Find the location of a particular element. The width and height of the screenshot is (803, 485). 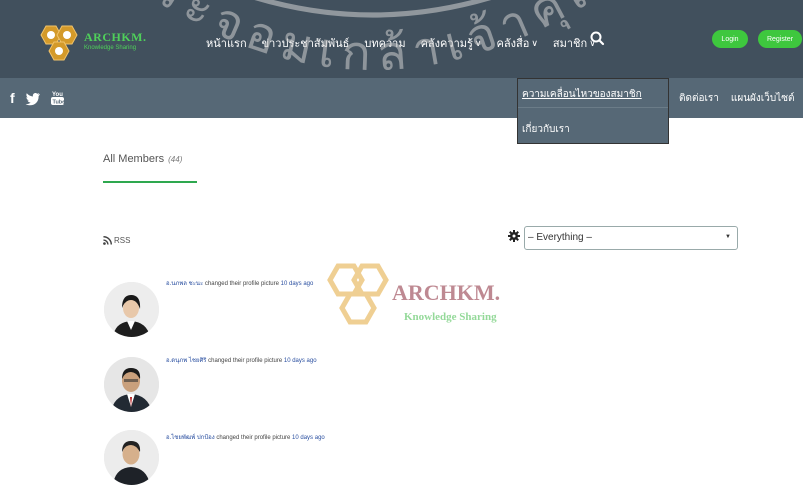

youtube-icon: You Tube is located at coordinates (57, 98).